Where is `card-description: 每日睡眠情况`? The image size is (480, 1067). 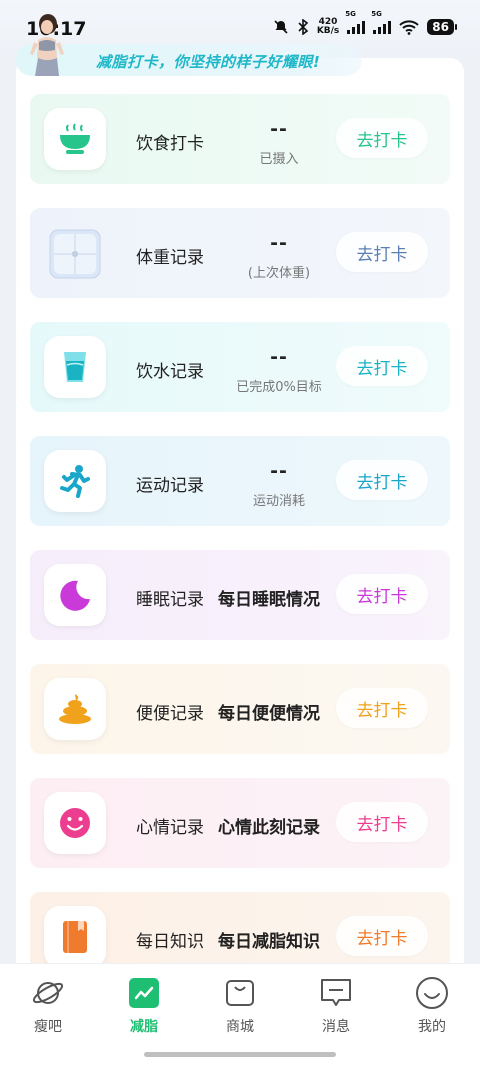
card-description: 每日睡眠情况 is located at coordinates (269, 600).